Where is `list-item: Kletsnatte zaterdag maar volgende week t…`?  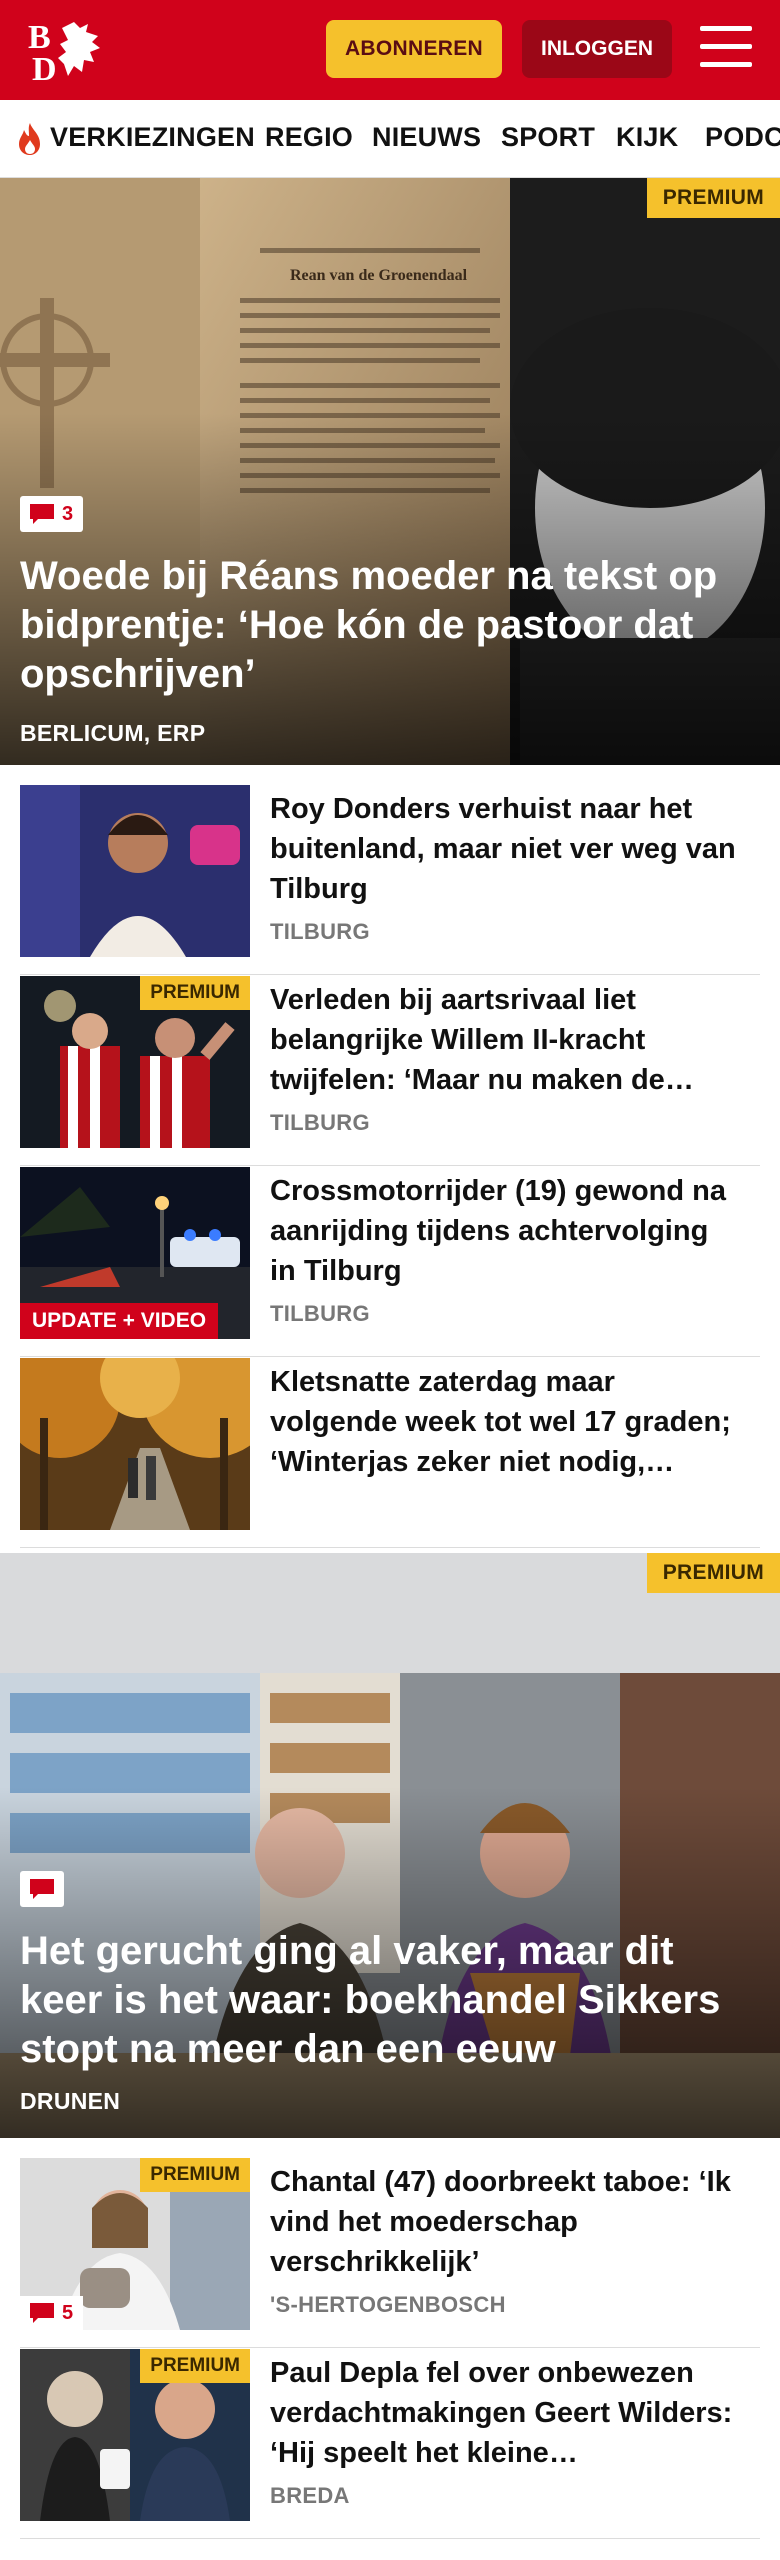 list-item: Kletsnatte zaterdag maar volgende week t… is located at coordinates (390, 1453).